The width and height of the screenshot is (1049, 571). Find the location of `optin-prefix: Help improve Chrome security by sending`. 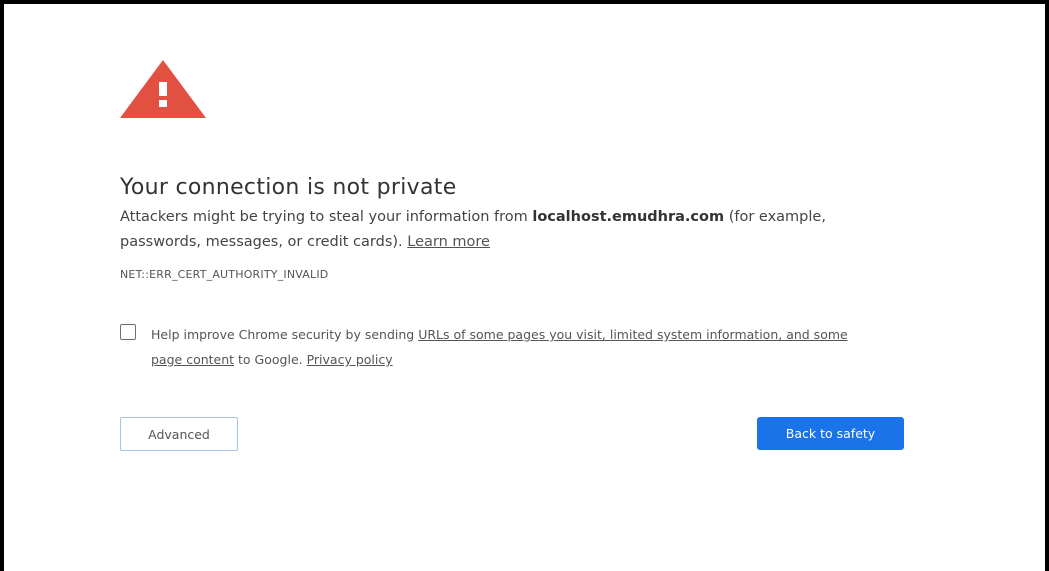

optin-prefix: Help improve Chrome security by sending is located at coordinates (285, 334).